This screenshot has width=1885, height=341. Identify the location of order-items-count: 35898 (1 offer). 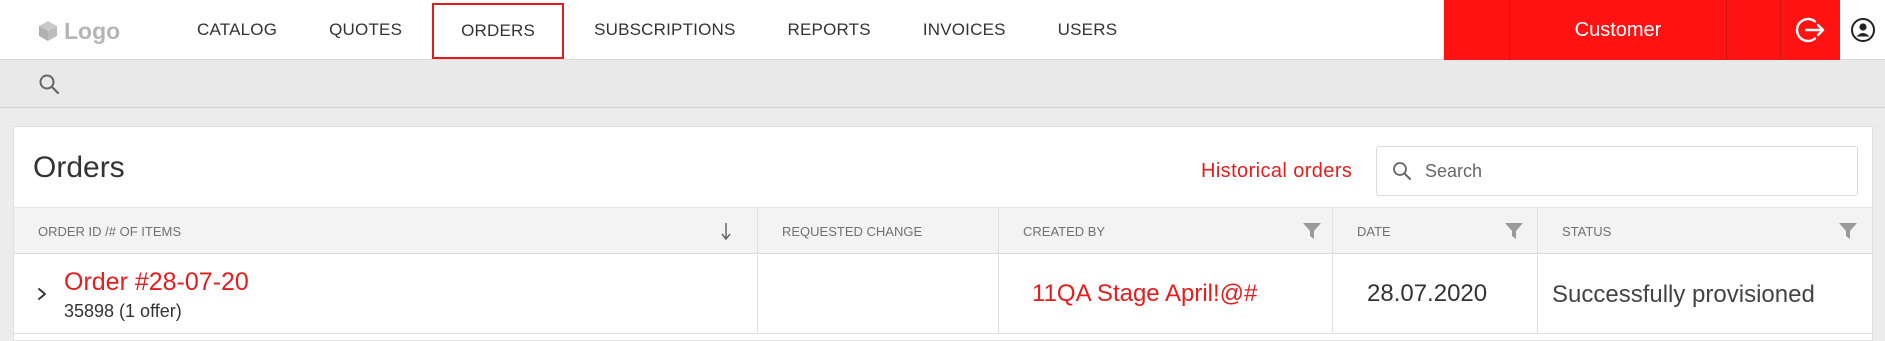
(123, 311).